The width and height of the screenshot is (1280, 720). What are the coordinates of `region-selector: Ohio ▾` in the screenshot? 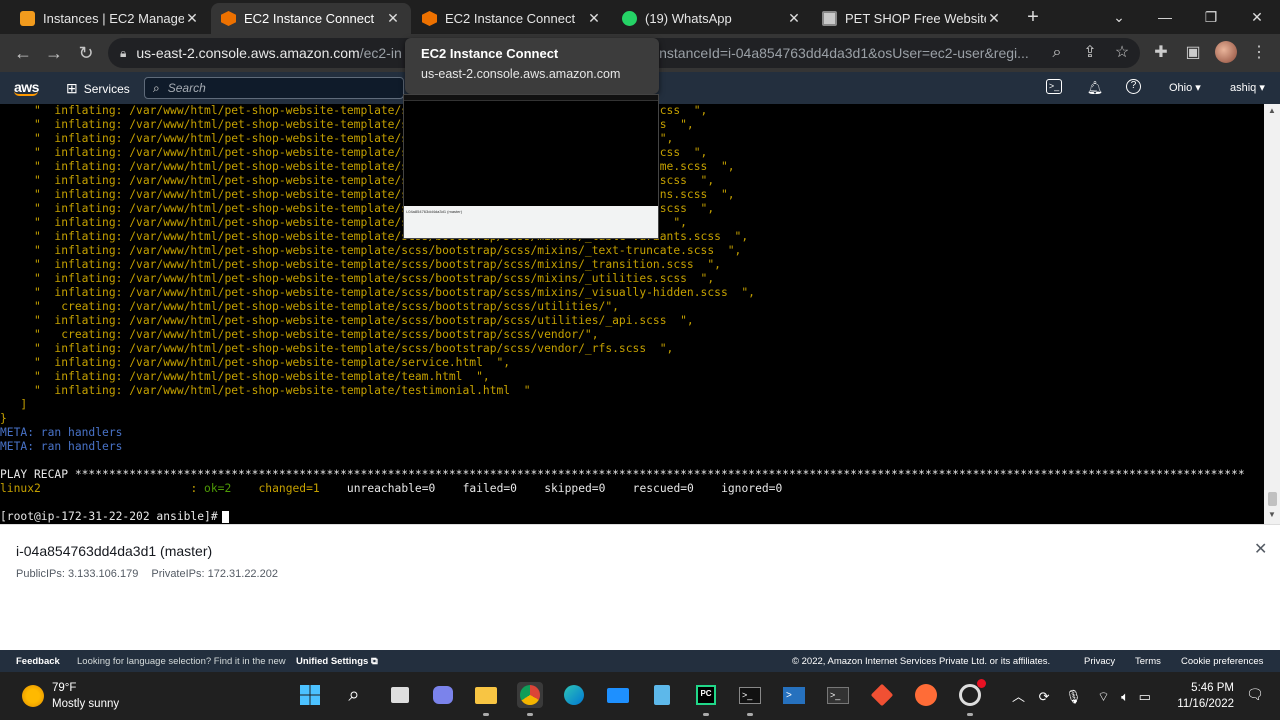 It's located at (1185, 87).